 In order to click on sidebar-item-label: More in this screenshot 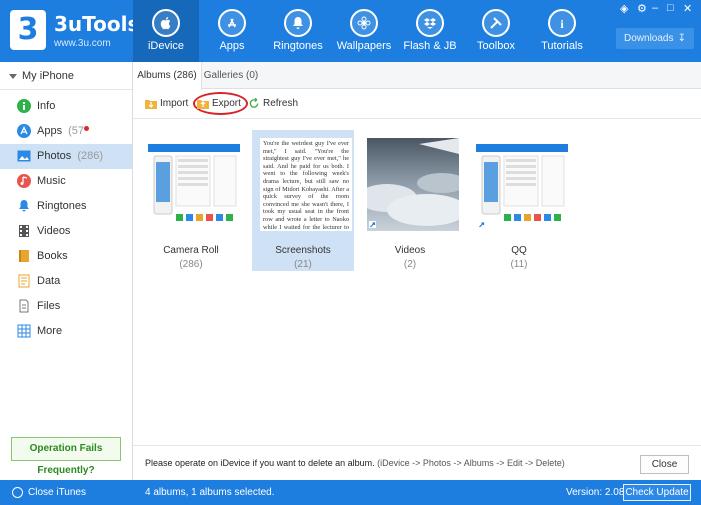, I will do `click(50, 331)`.